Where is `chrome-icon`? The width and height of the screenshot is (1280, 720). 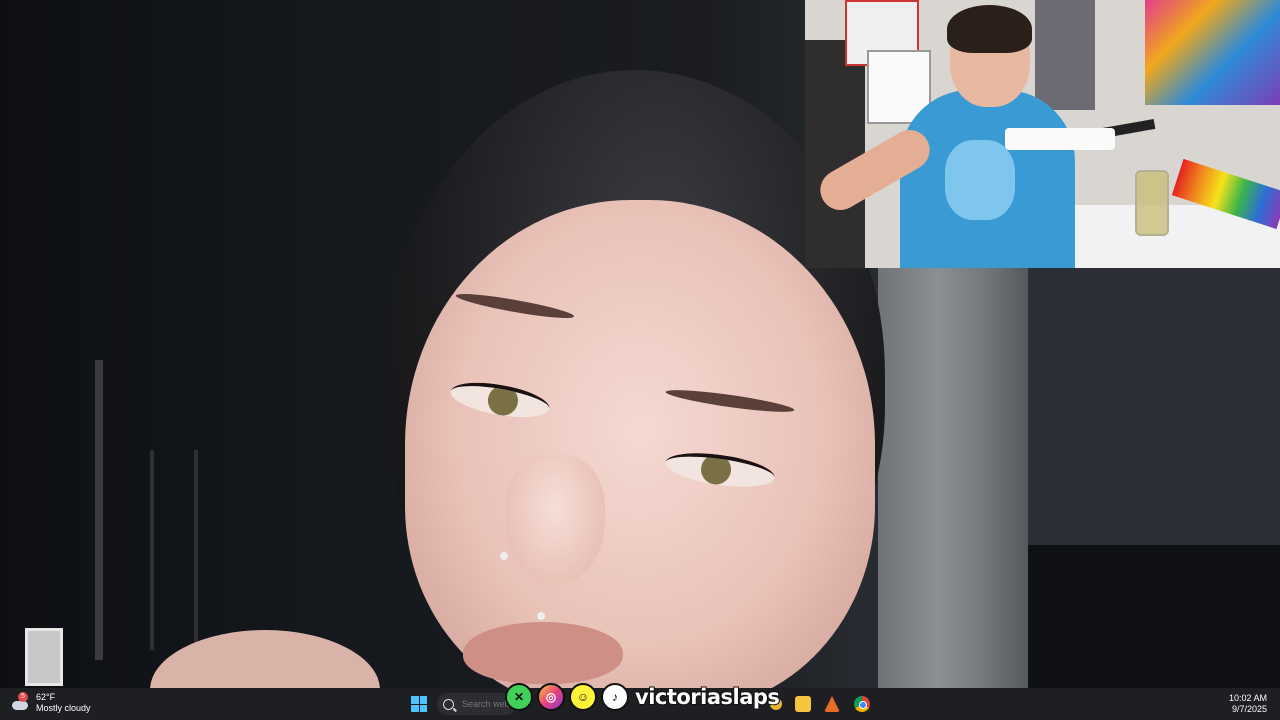 chrome-icon is located at coordinates (862, 704).